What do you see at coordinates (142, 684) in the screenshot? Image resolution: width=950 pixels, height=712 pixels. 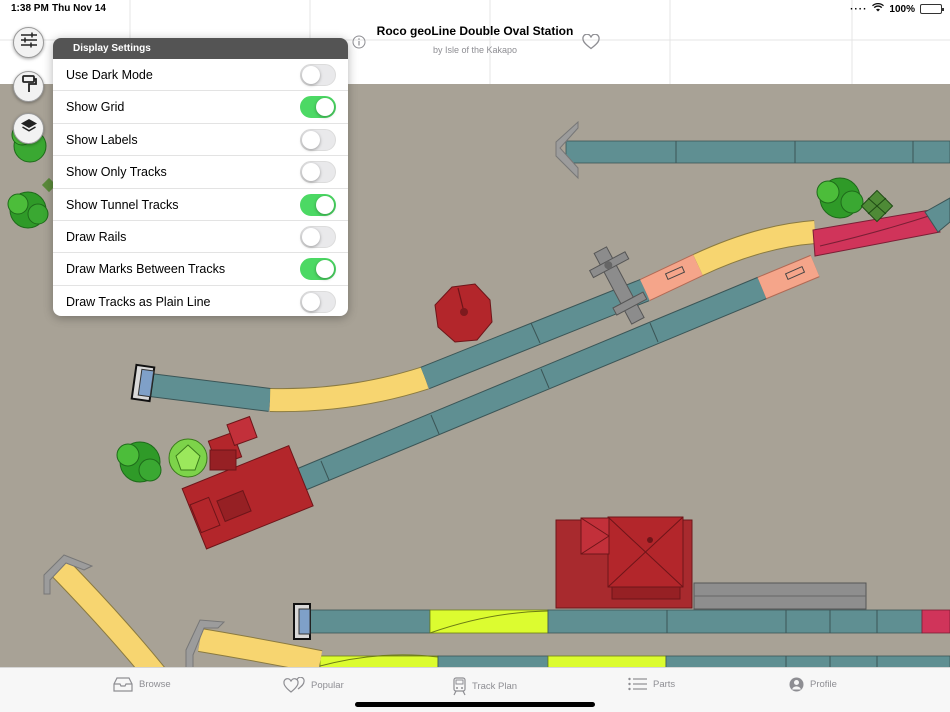 I see `tab-browse: Browse` at bounding box center [142, 684].